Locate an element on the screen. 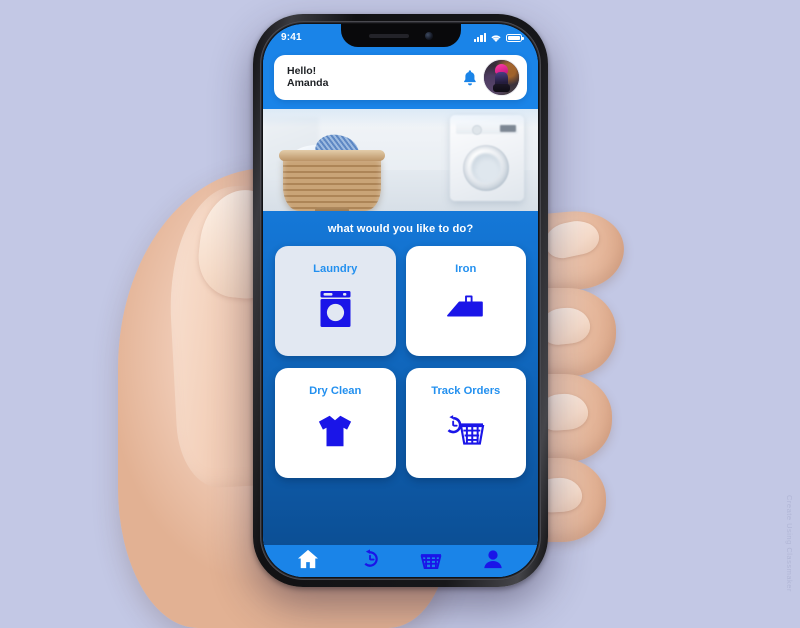 The image size is (800, 628). tile-laundry: Laundry is located at coordinates (335, 301).